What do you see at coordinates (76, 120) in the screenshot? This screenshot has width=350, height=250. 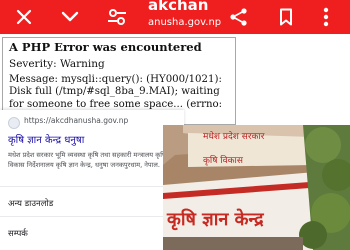 I see `result-url: https://akcdhanusha.gov.np` at bounding box center [76, 120].